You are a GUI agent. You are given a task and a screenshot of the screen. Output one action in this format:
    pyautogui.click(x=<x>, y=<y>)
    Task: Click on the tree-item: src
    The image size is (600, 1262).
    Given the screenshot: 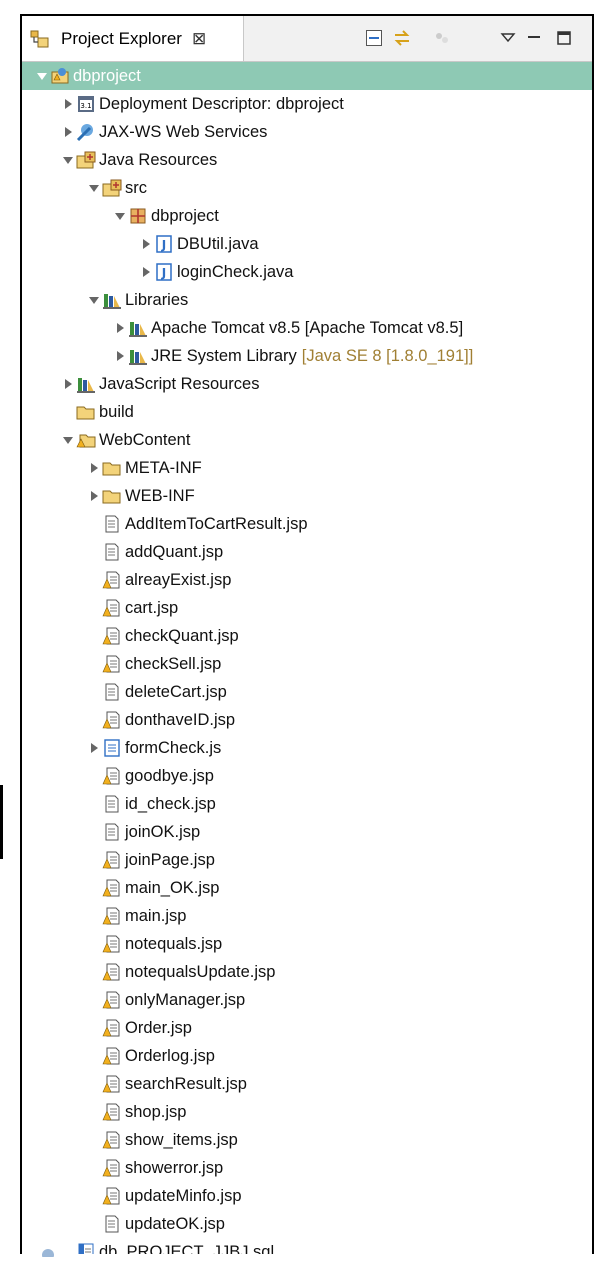 What is the action you would take?
    pyautogui.click(x=307, y=188)
    